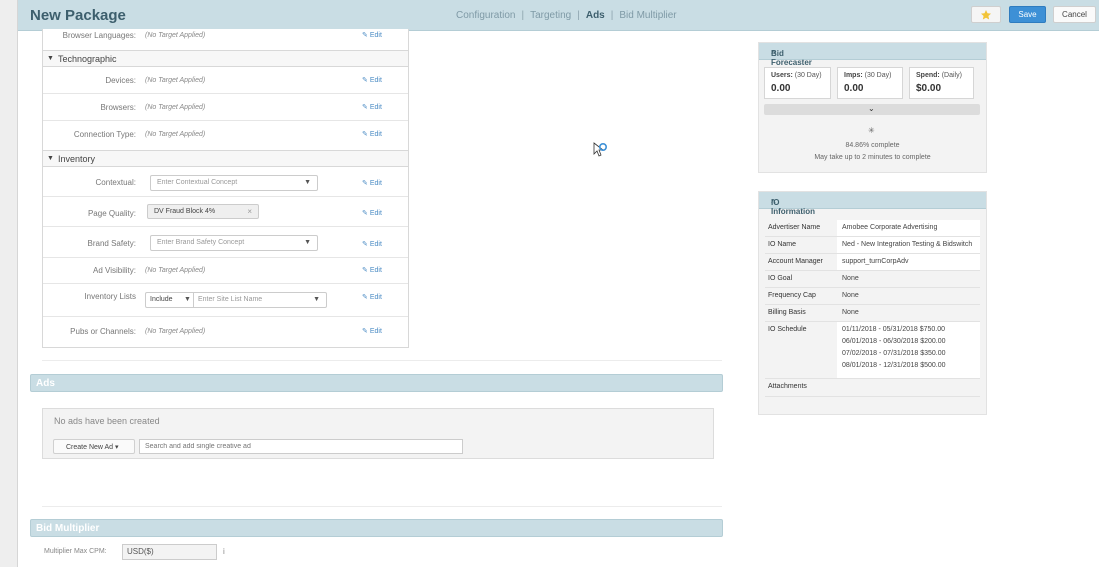 This screenshot has height=567, width=1099. I want to click on info-icon: i, so click(224, 551).